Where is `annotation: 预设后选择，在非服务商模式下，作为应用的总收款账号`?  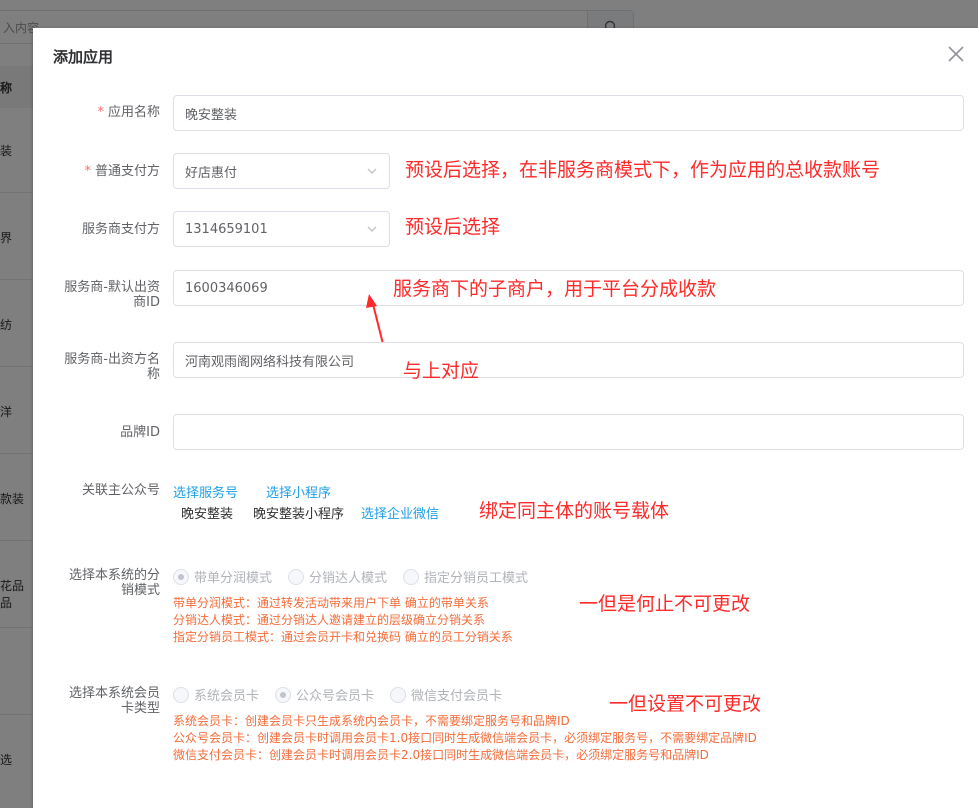
annotation: 预设后选择，在非服务商模式下，作为应用的总收款账号 is located at coordinates (643, 170).